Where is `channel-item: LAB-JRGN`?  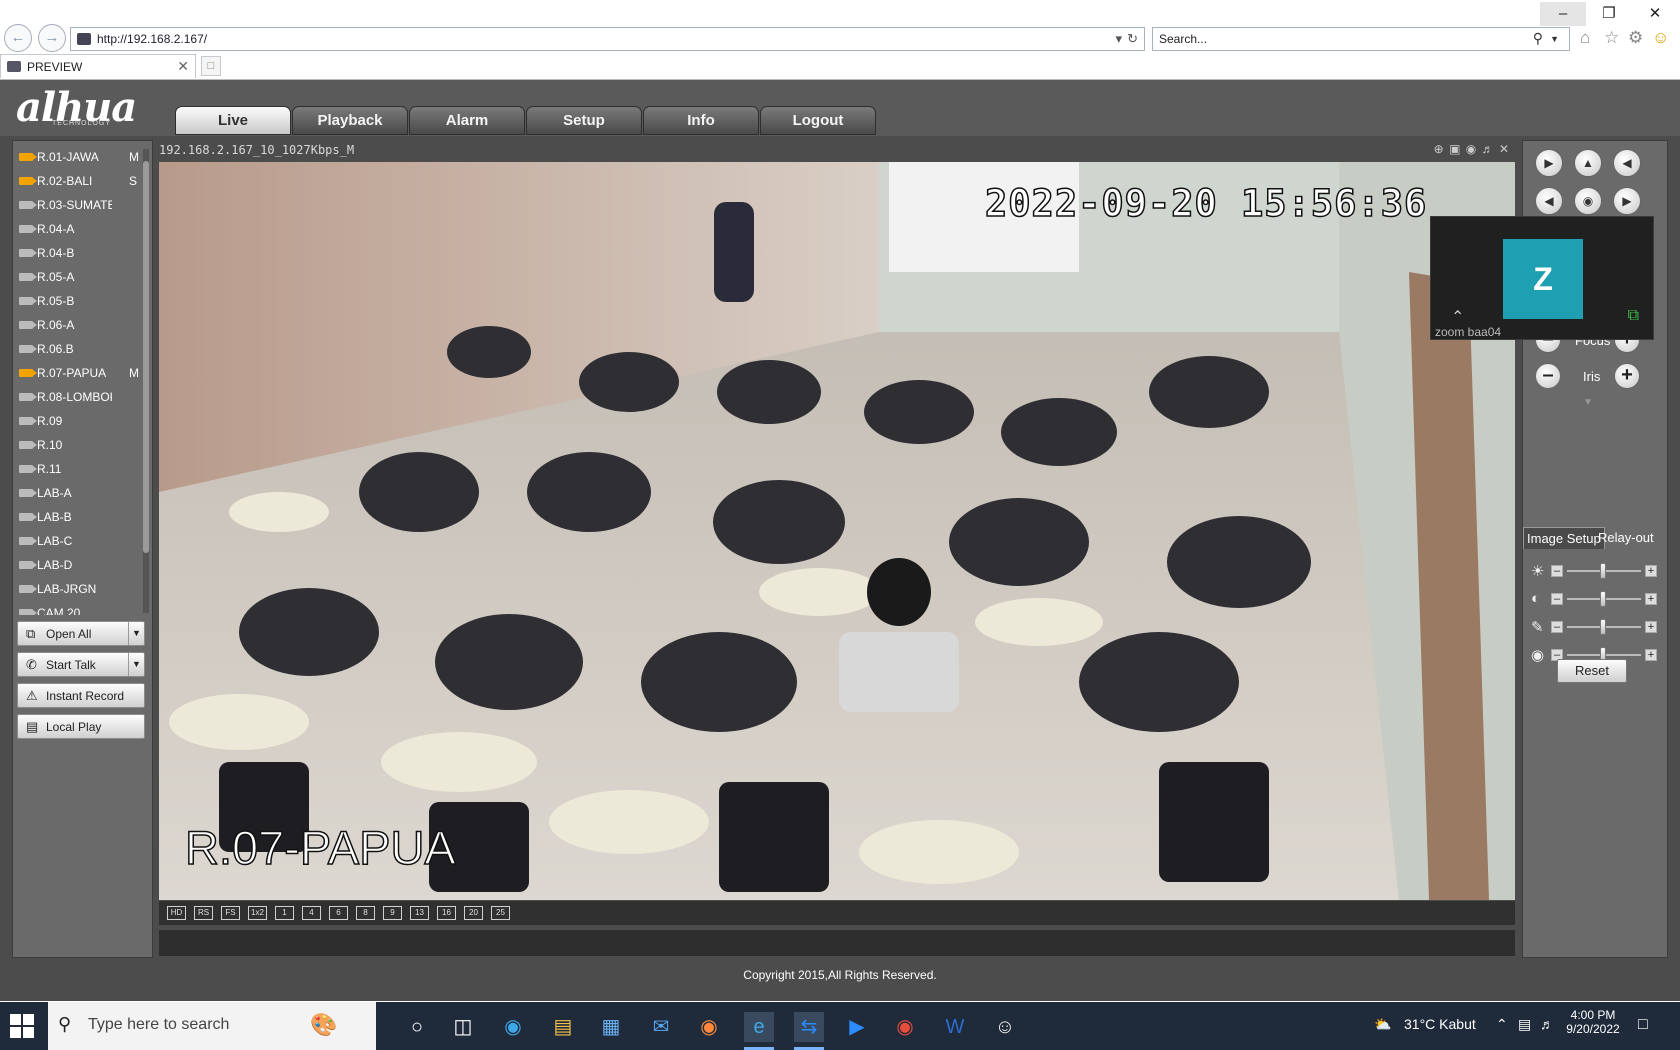 channel-item: LAB-JRGN is located at coordinates (79, 589).